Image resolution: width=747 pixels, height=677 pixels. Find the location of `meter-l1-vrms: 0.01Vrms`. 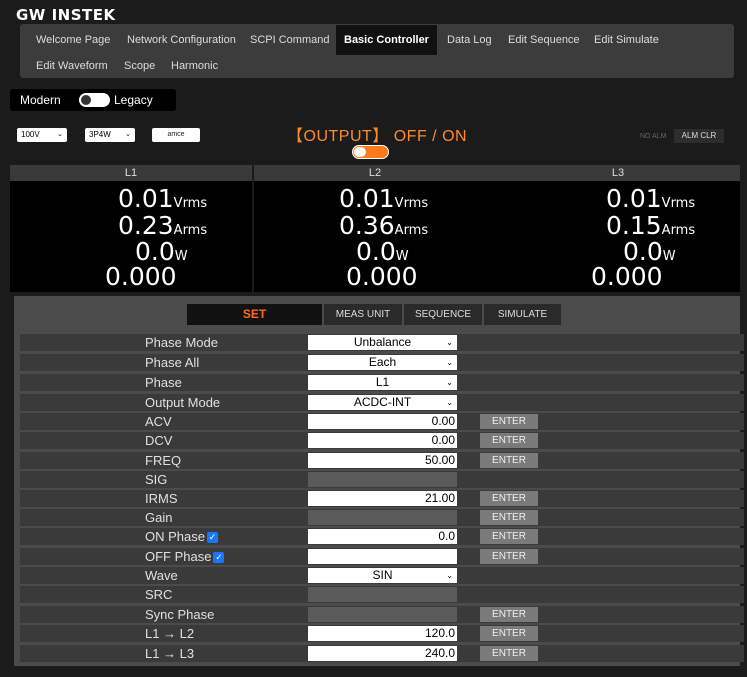

meter-l1-vrms: 0.01Vrms is located at coordinates (162, 198).